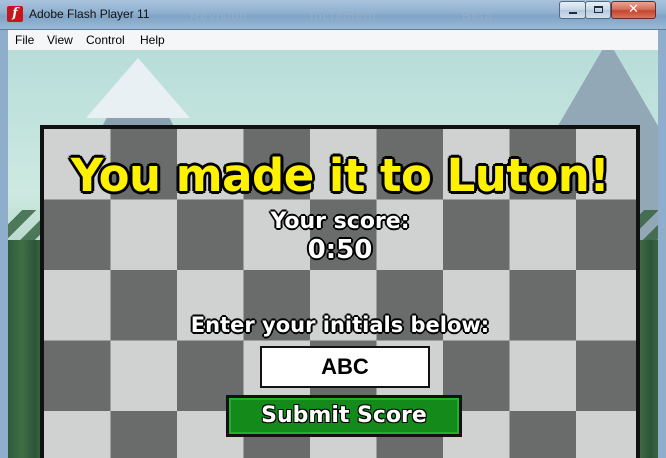  I want to click on initials-input, so click(345, 367).